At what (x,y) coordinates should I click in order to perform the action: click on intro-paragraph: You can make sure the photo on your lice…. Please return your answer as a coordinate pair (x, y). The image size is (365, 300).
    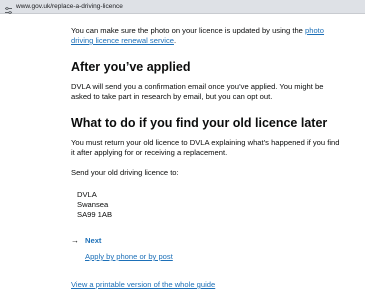
    Looking at the image, I should click on (206, 36).